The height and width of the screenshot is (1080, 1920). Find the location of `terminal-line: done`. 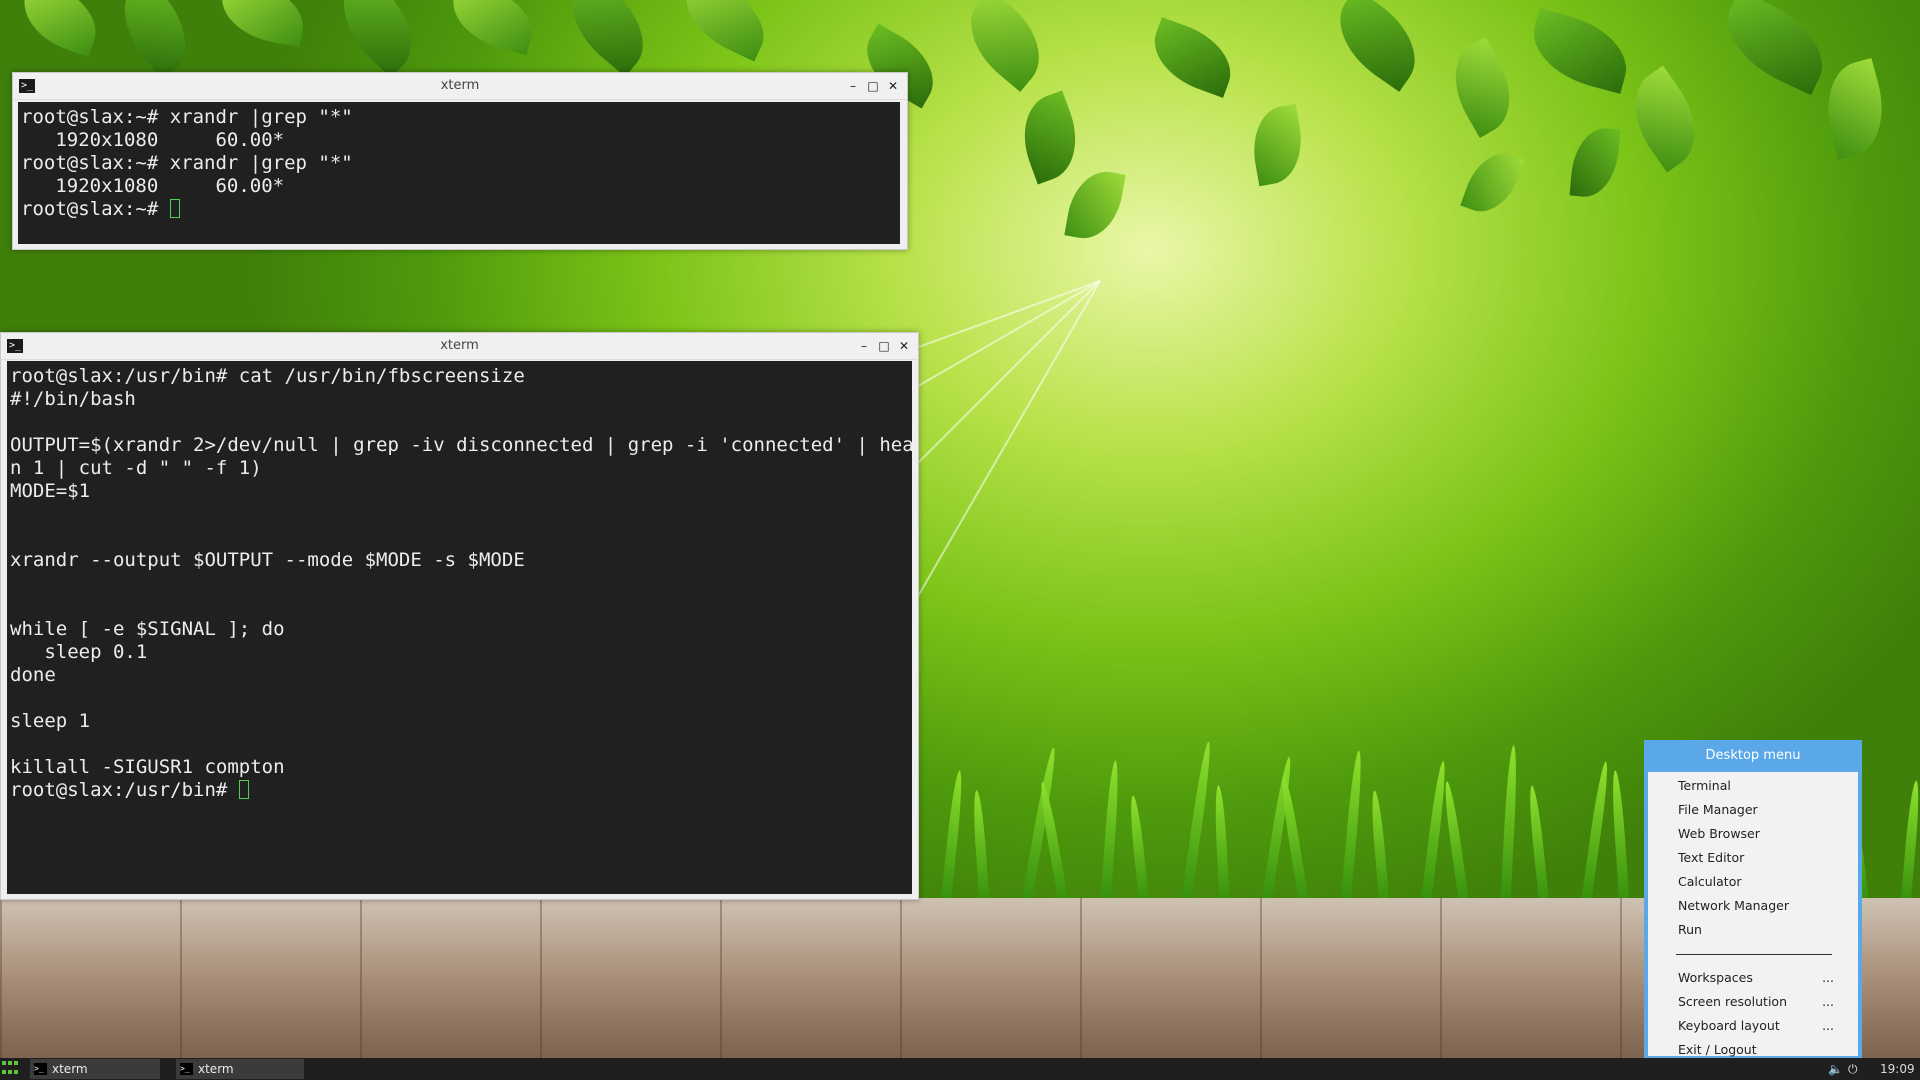

terminal-line: done is located at coordinates (33, 675).